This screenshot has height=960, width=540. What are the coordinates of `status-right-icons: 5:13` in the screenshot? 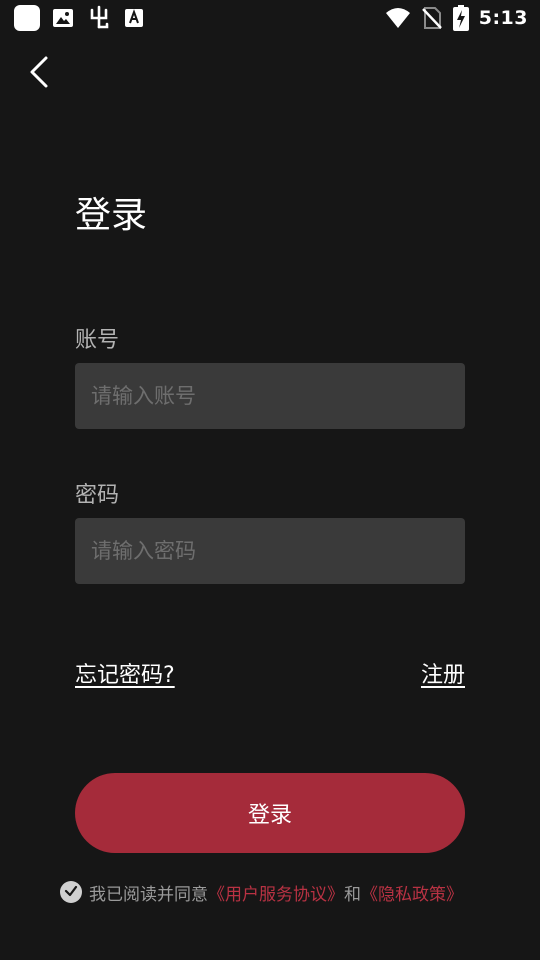 It's located at (456, 18).